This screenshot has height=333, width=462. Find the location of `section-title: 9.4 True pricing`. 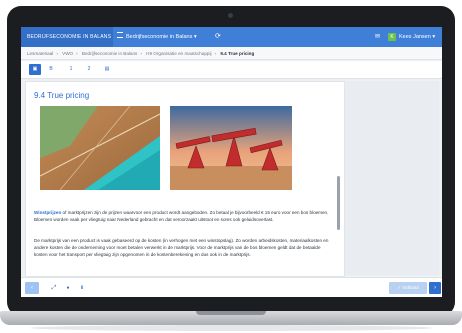

section-title: 9.4 True pricing is located at coordinates (62, 95).